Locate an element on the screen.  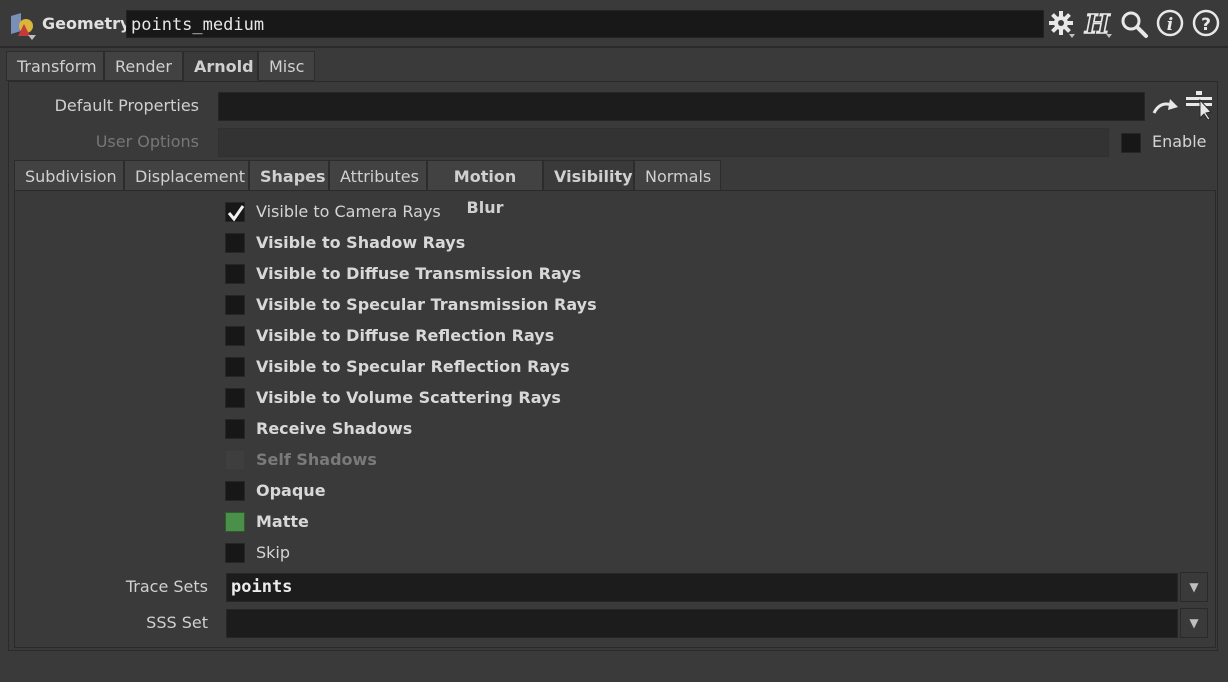
user-options-label: User Options is located at coordinates (147, 141).